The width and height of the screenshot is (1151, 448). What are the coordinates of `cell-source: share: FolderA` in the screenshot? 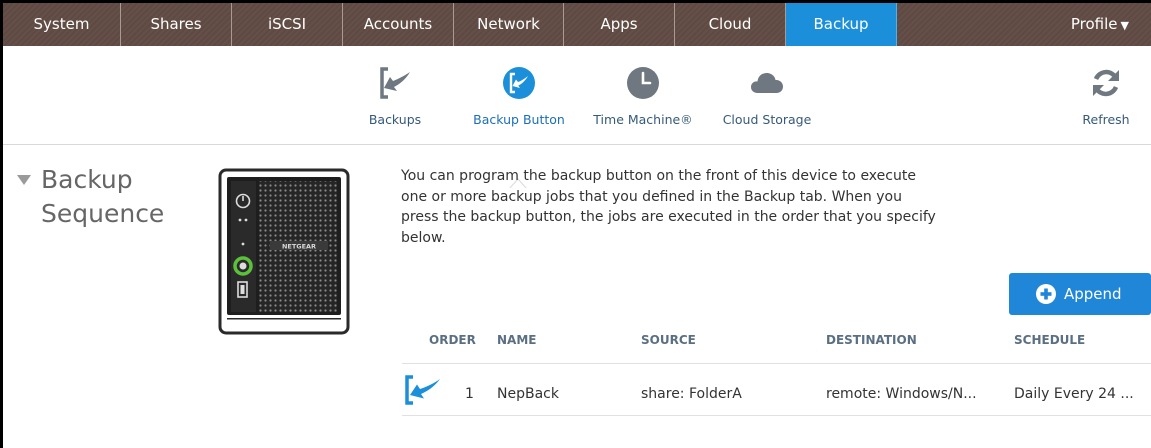 It's located at (691, 394).